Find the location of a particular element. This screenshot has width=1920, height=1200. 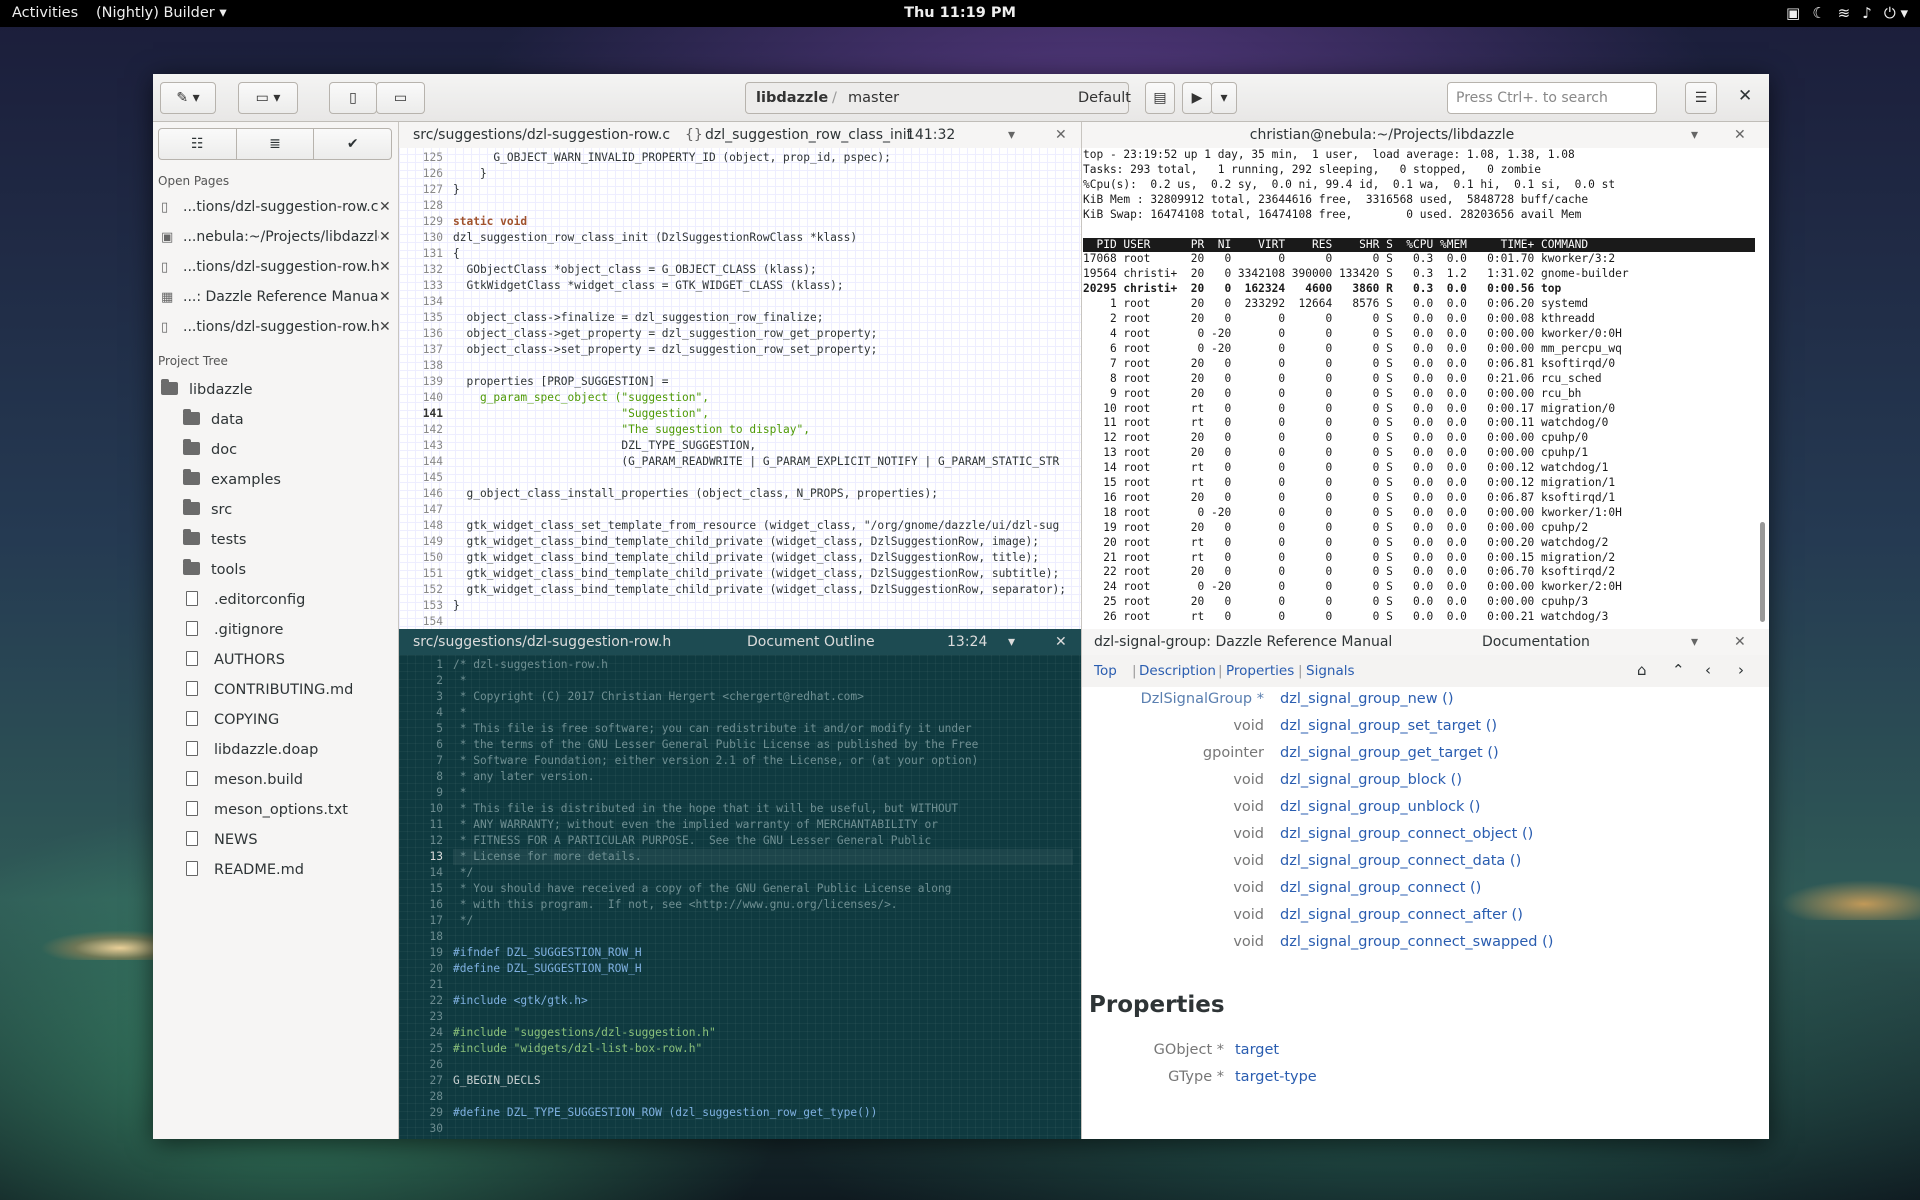

main-menu-button: ☰ is located at coordinates (1701, 98).